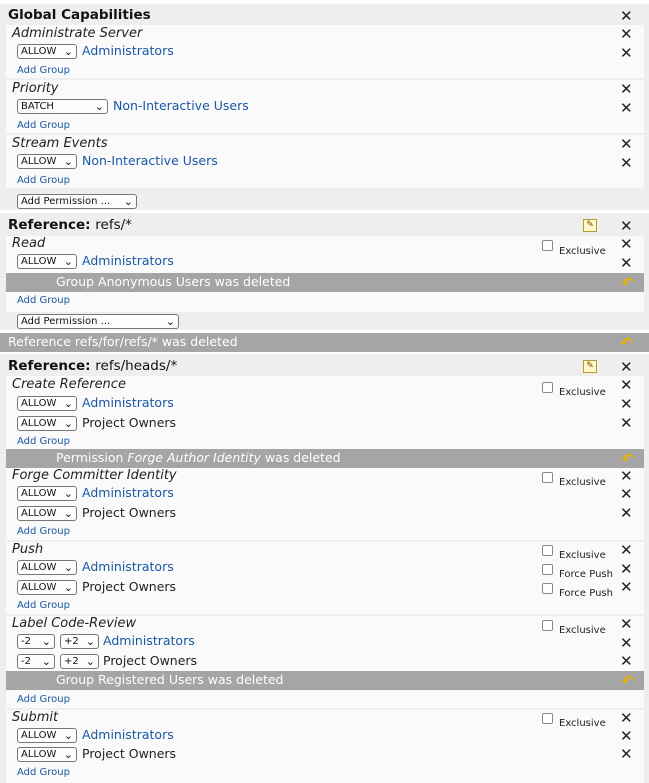  What do you see at coordinates (129, 586) in the screenshot?
I see `group-name: Project Owners` at bounding box center [129, 586].